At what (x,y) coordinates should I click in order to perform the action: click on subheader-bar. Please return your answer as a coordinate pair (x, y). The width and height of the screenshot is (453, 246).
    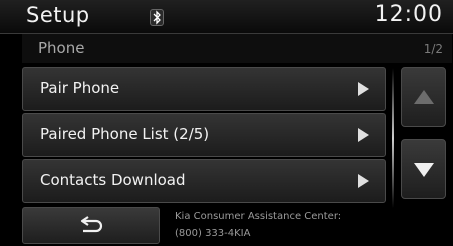
    Looking at the image, I should click on (237, 48).